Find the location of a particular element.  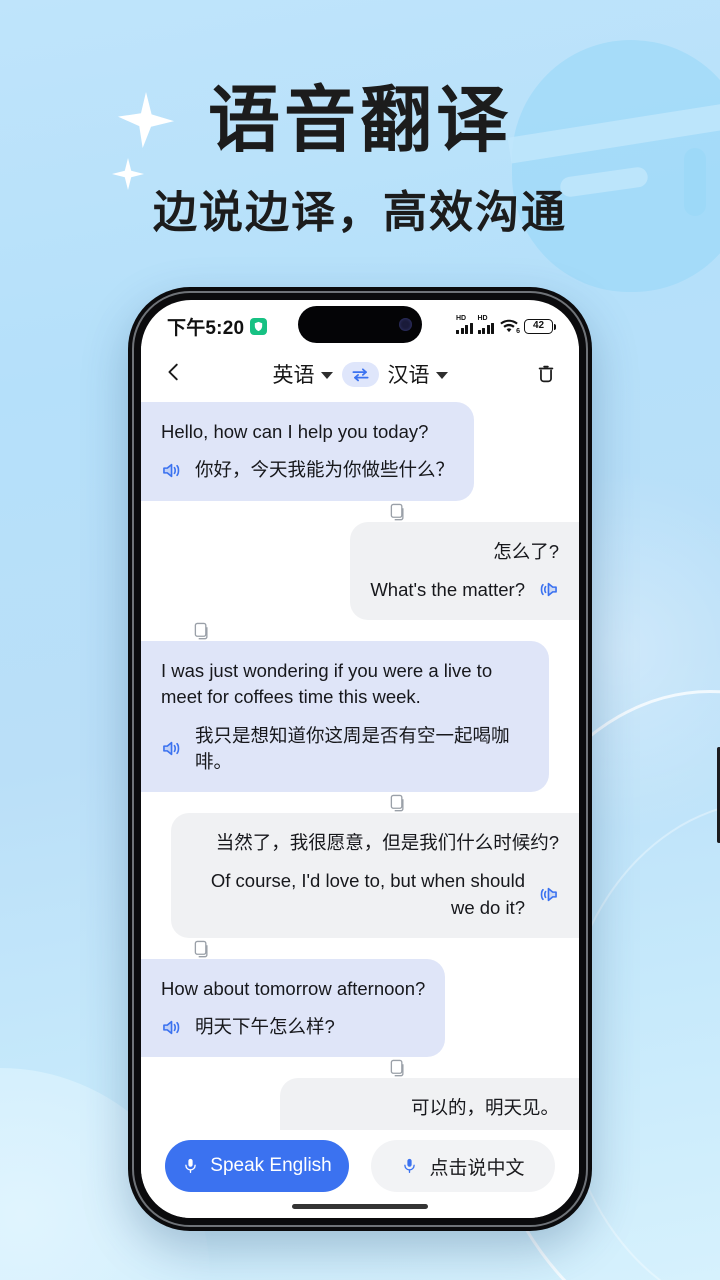

speak-english-button: Speak English is located at coordinates (257, 1166).